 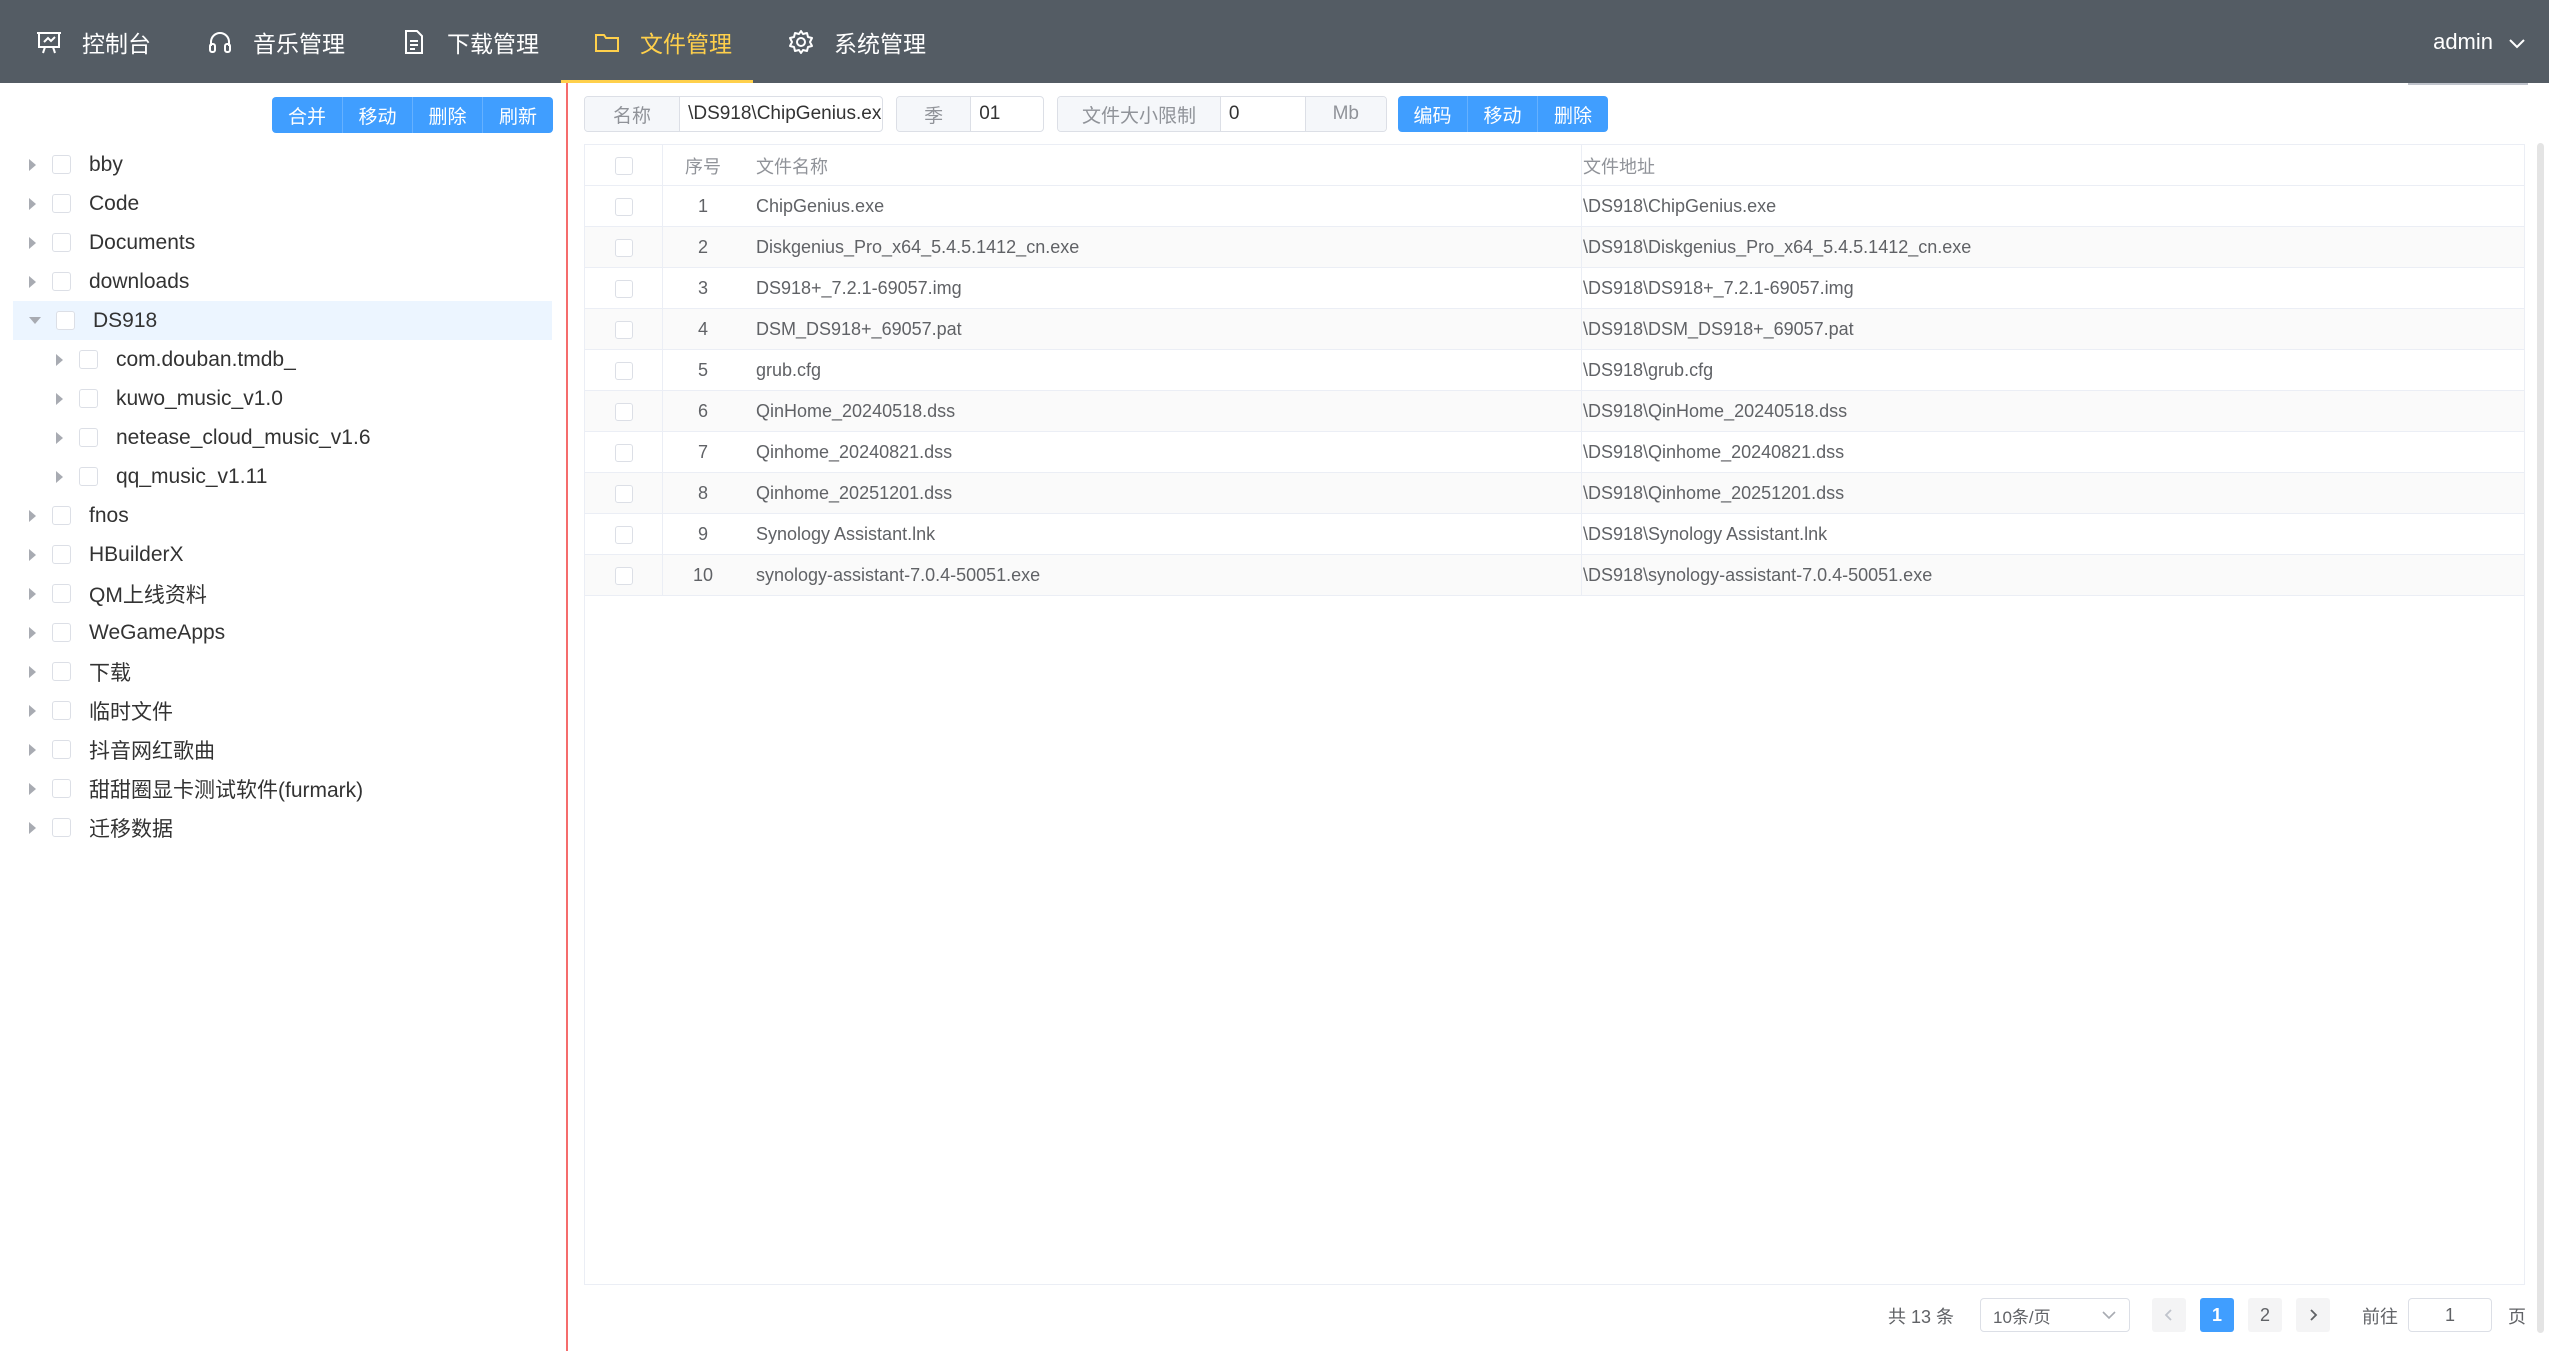 I want to click on move-button: 移动, so click(x=378, y=115).